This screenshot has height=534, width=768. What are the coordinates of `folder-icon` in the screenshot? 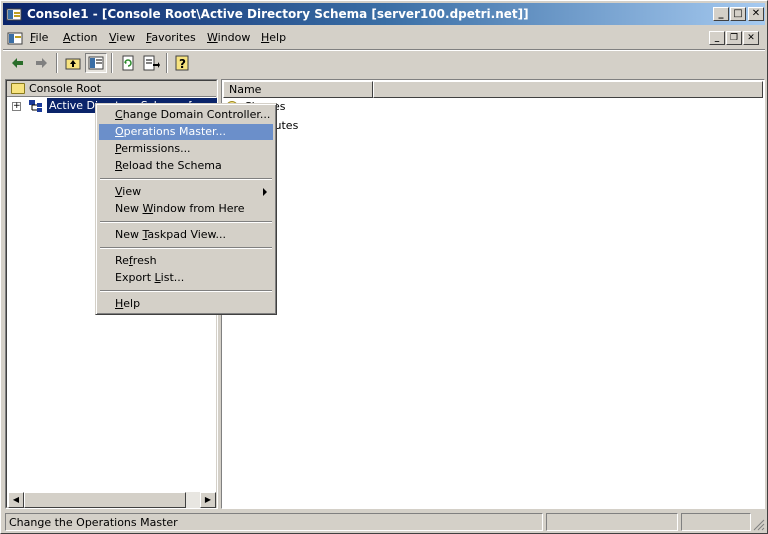 It's located at (18, 88).